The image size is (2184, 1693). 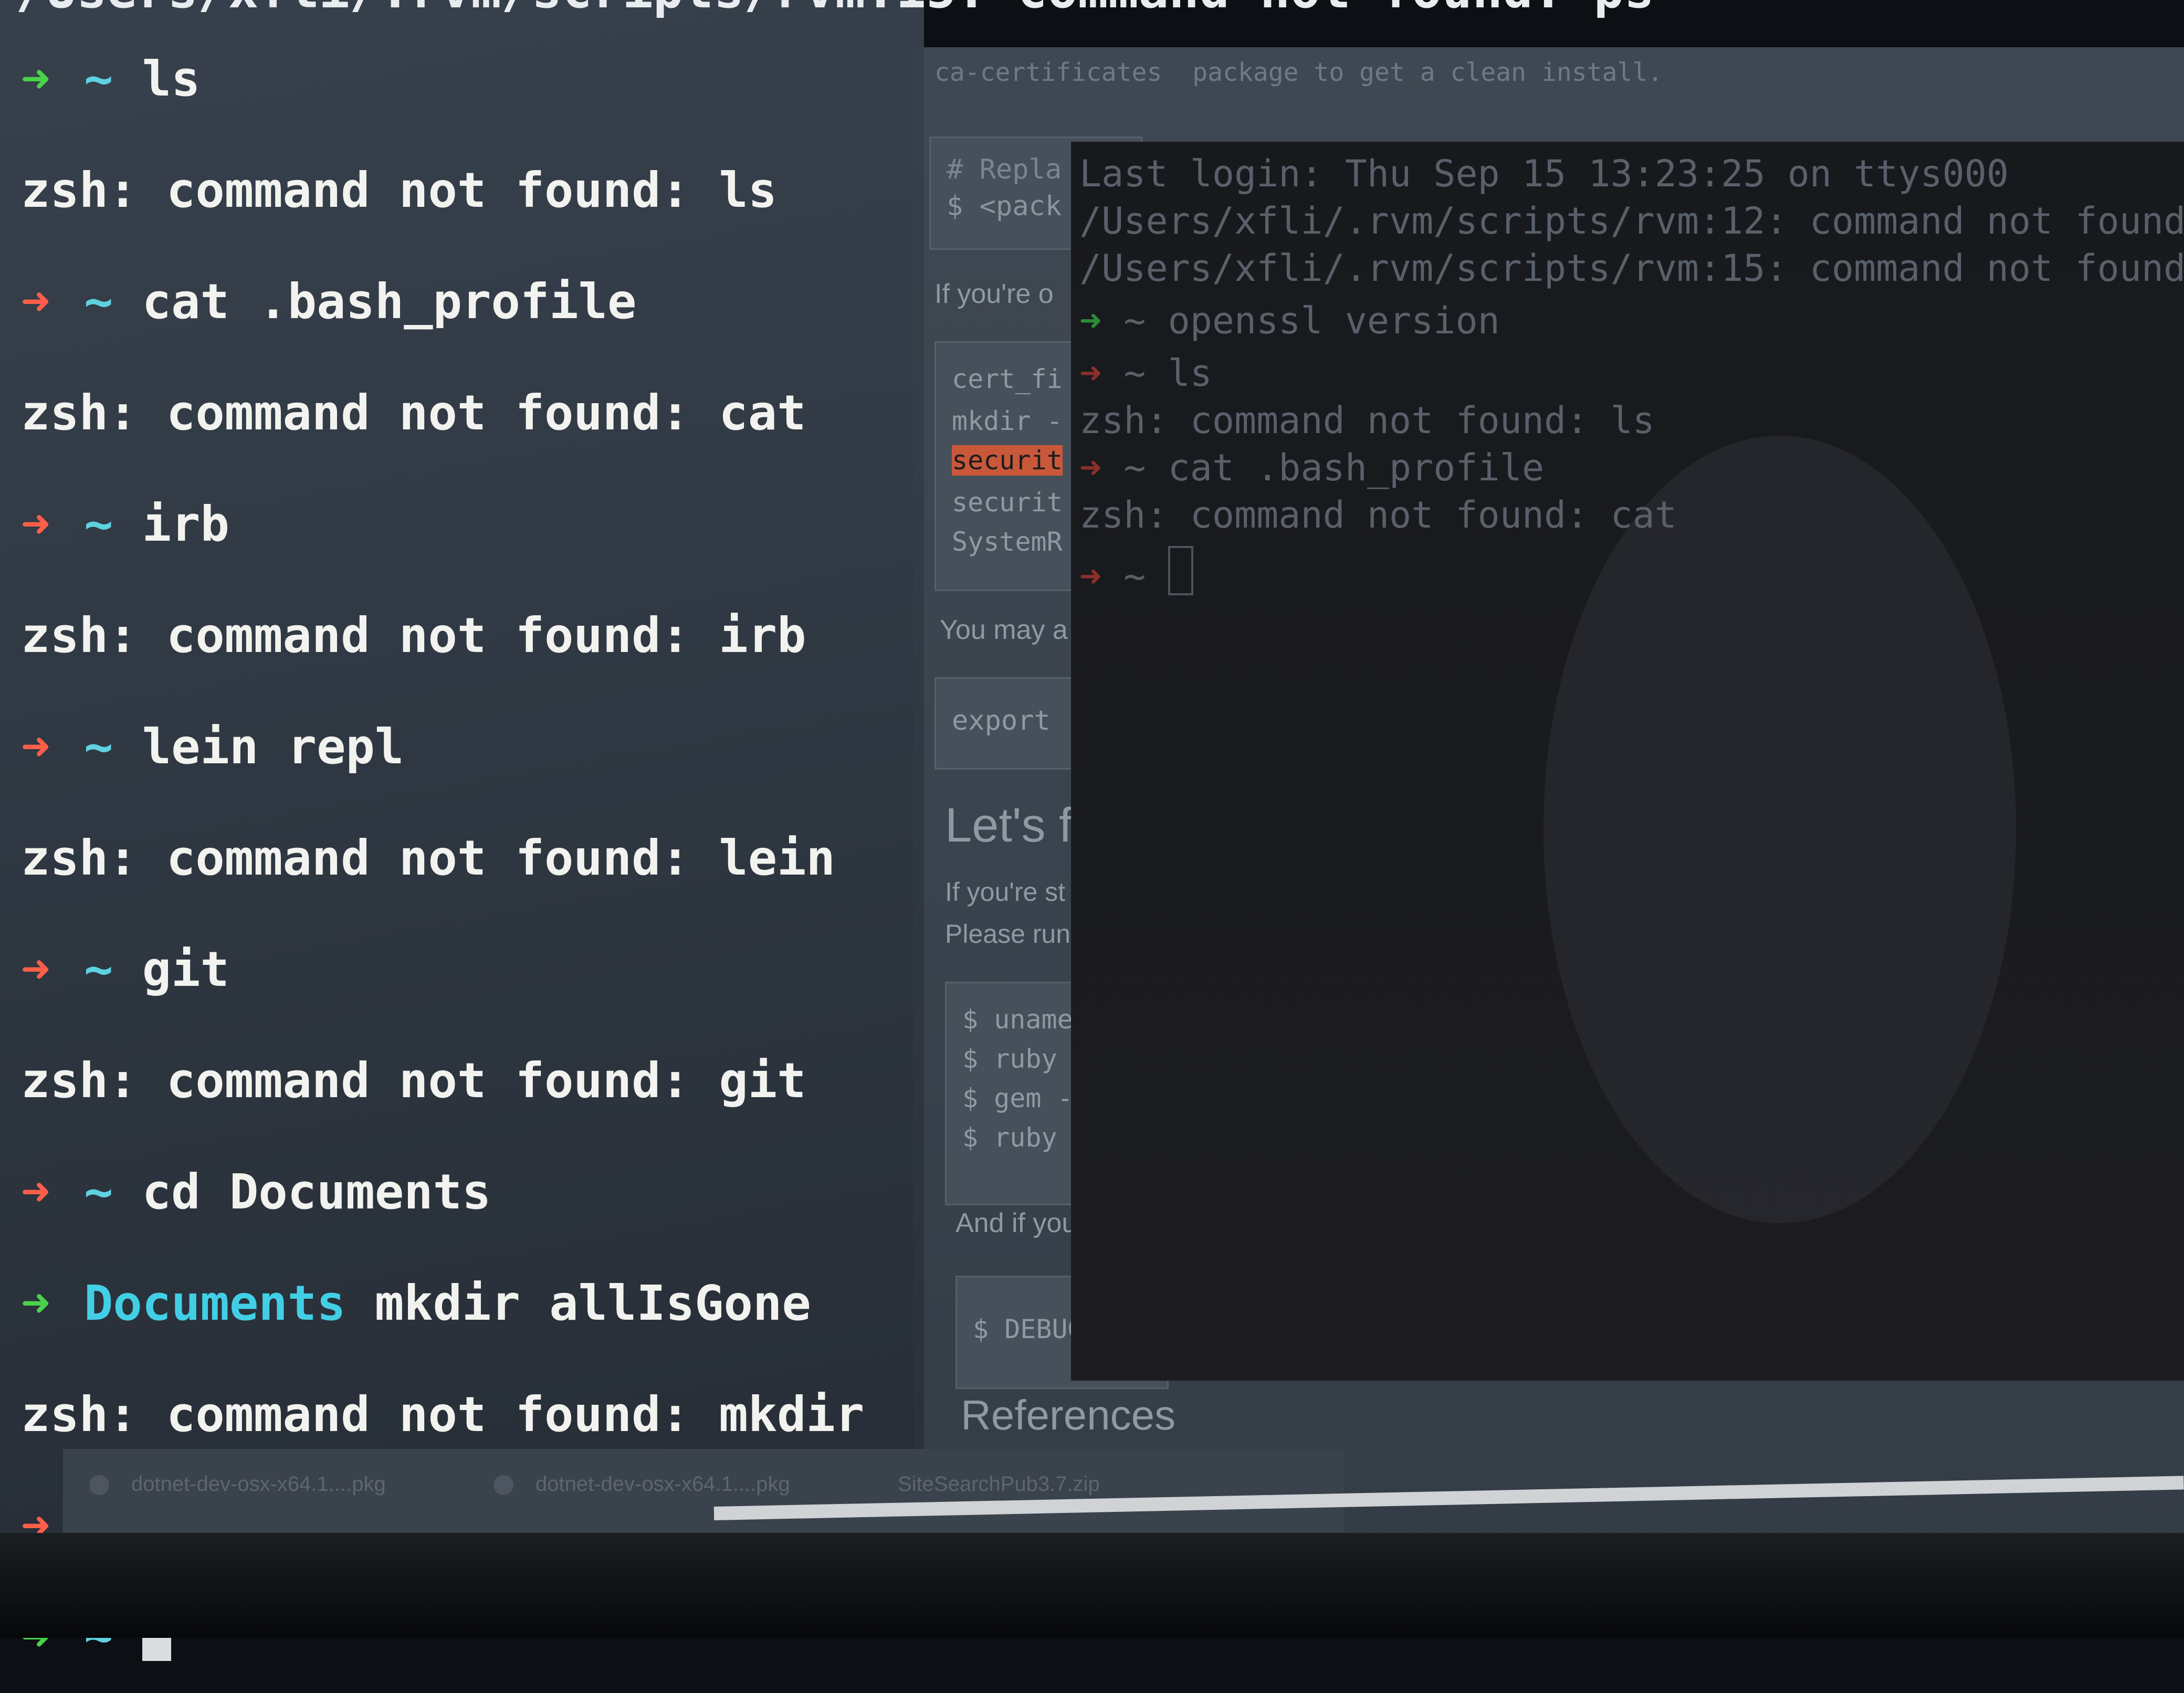 I want to click on terminal-output-line: zsh: command not found: lein, so click(x=428, y=858).